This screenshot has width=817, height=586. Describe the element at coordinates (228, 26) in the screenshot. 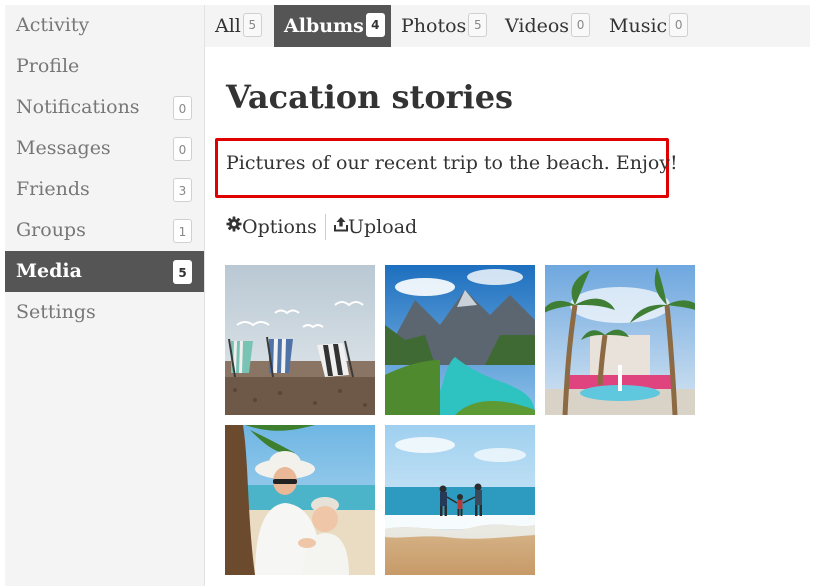

I see `tab-label: All` at that location.